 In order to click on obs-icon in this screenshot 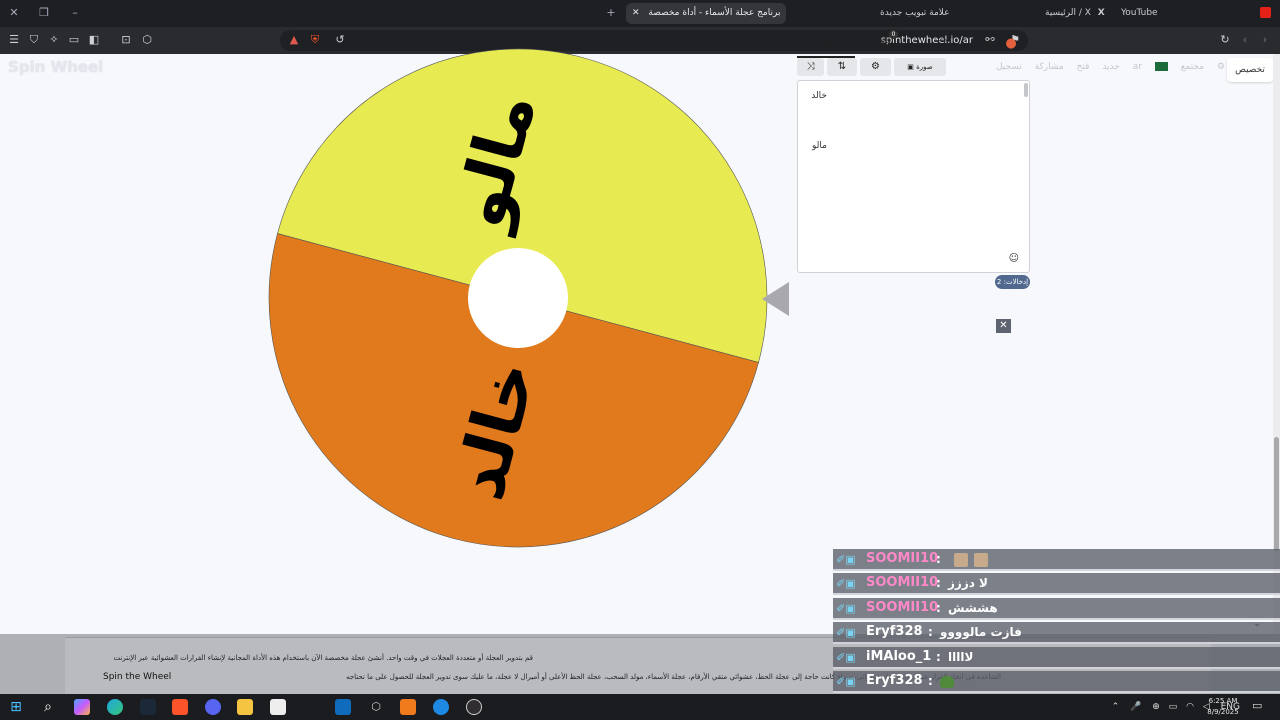, I will do `click(474, 707)`.